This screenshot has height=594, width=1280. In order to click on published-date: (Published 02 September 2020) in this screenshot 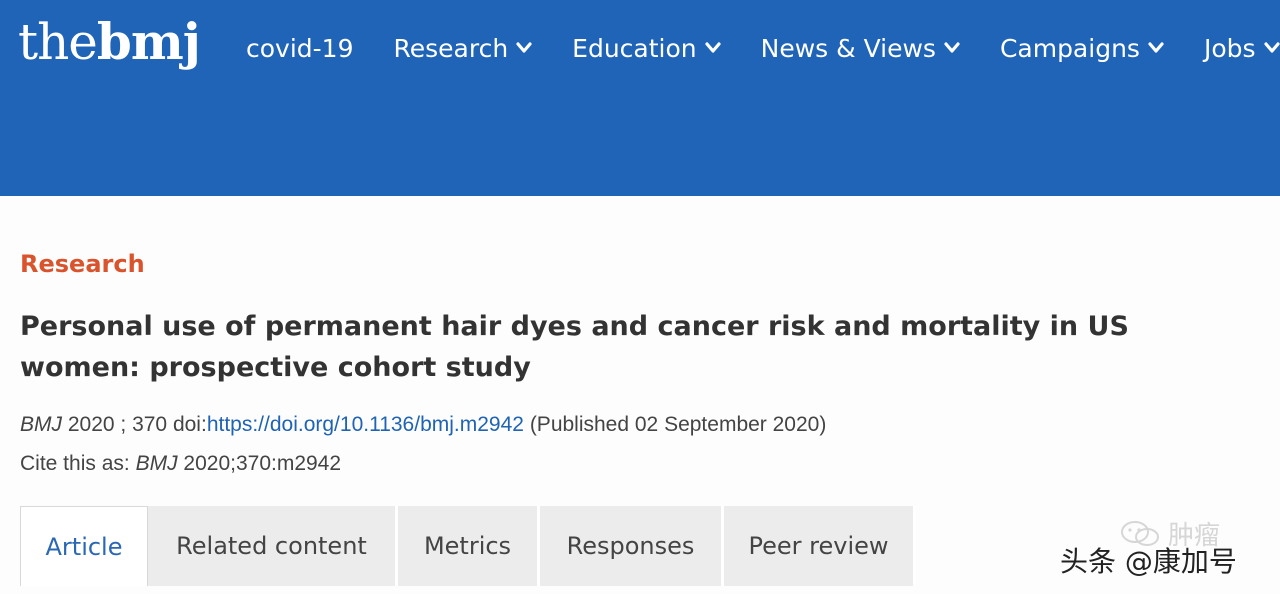, I will do `click(678, 424)`.